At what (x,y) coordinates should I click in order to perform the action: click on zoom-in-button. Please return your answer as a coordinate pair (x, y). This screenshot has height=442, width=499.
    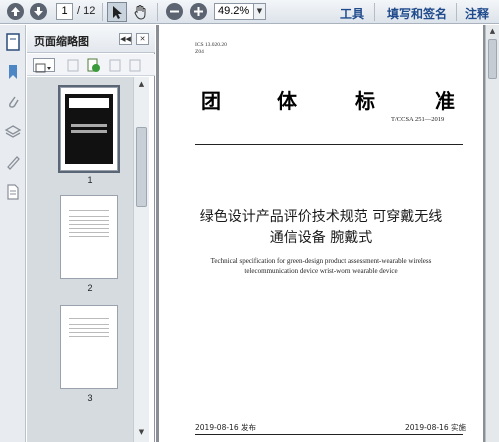
    Looking at the image, I should click on (198, 11).